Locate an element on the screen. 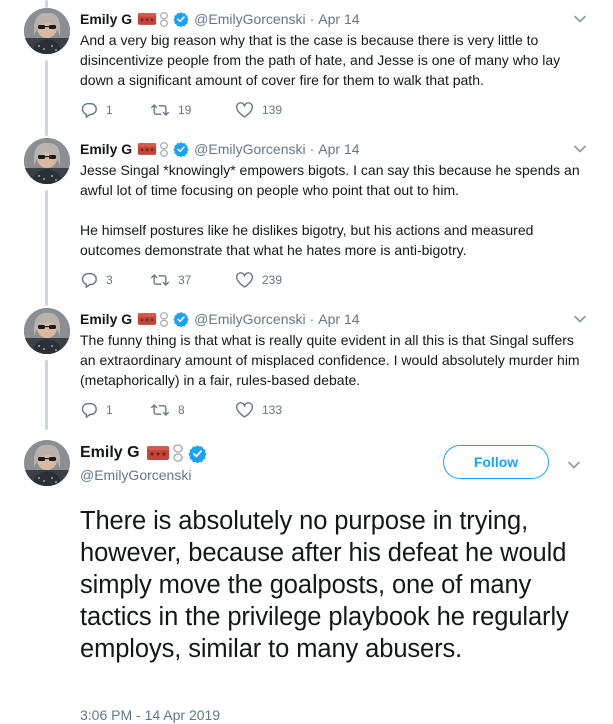  tweet-actions: 1 19 139 is located at coordinates (197, 110).